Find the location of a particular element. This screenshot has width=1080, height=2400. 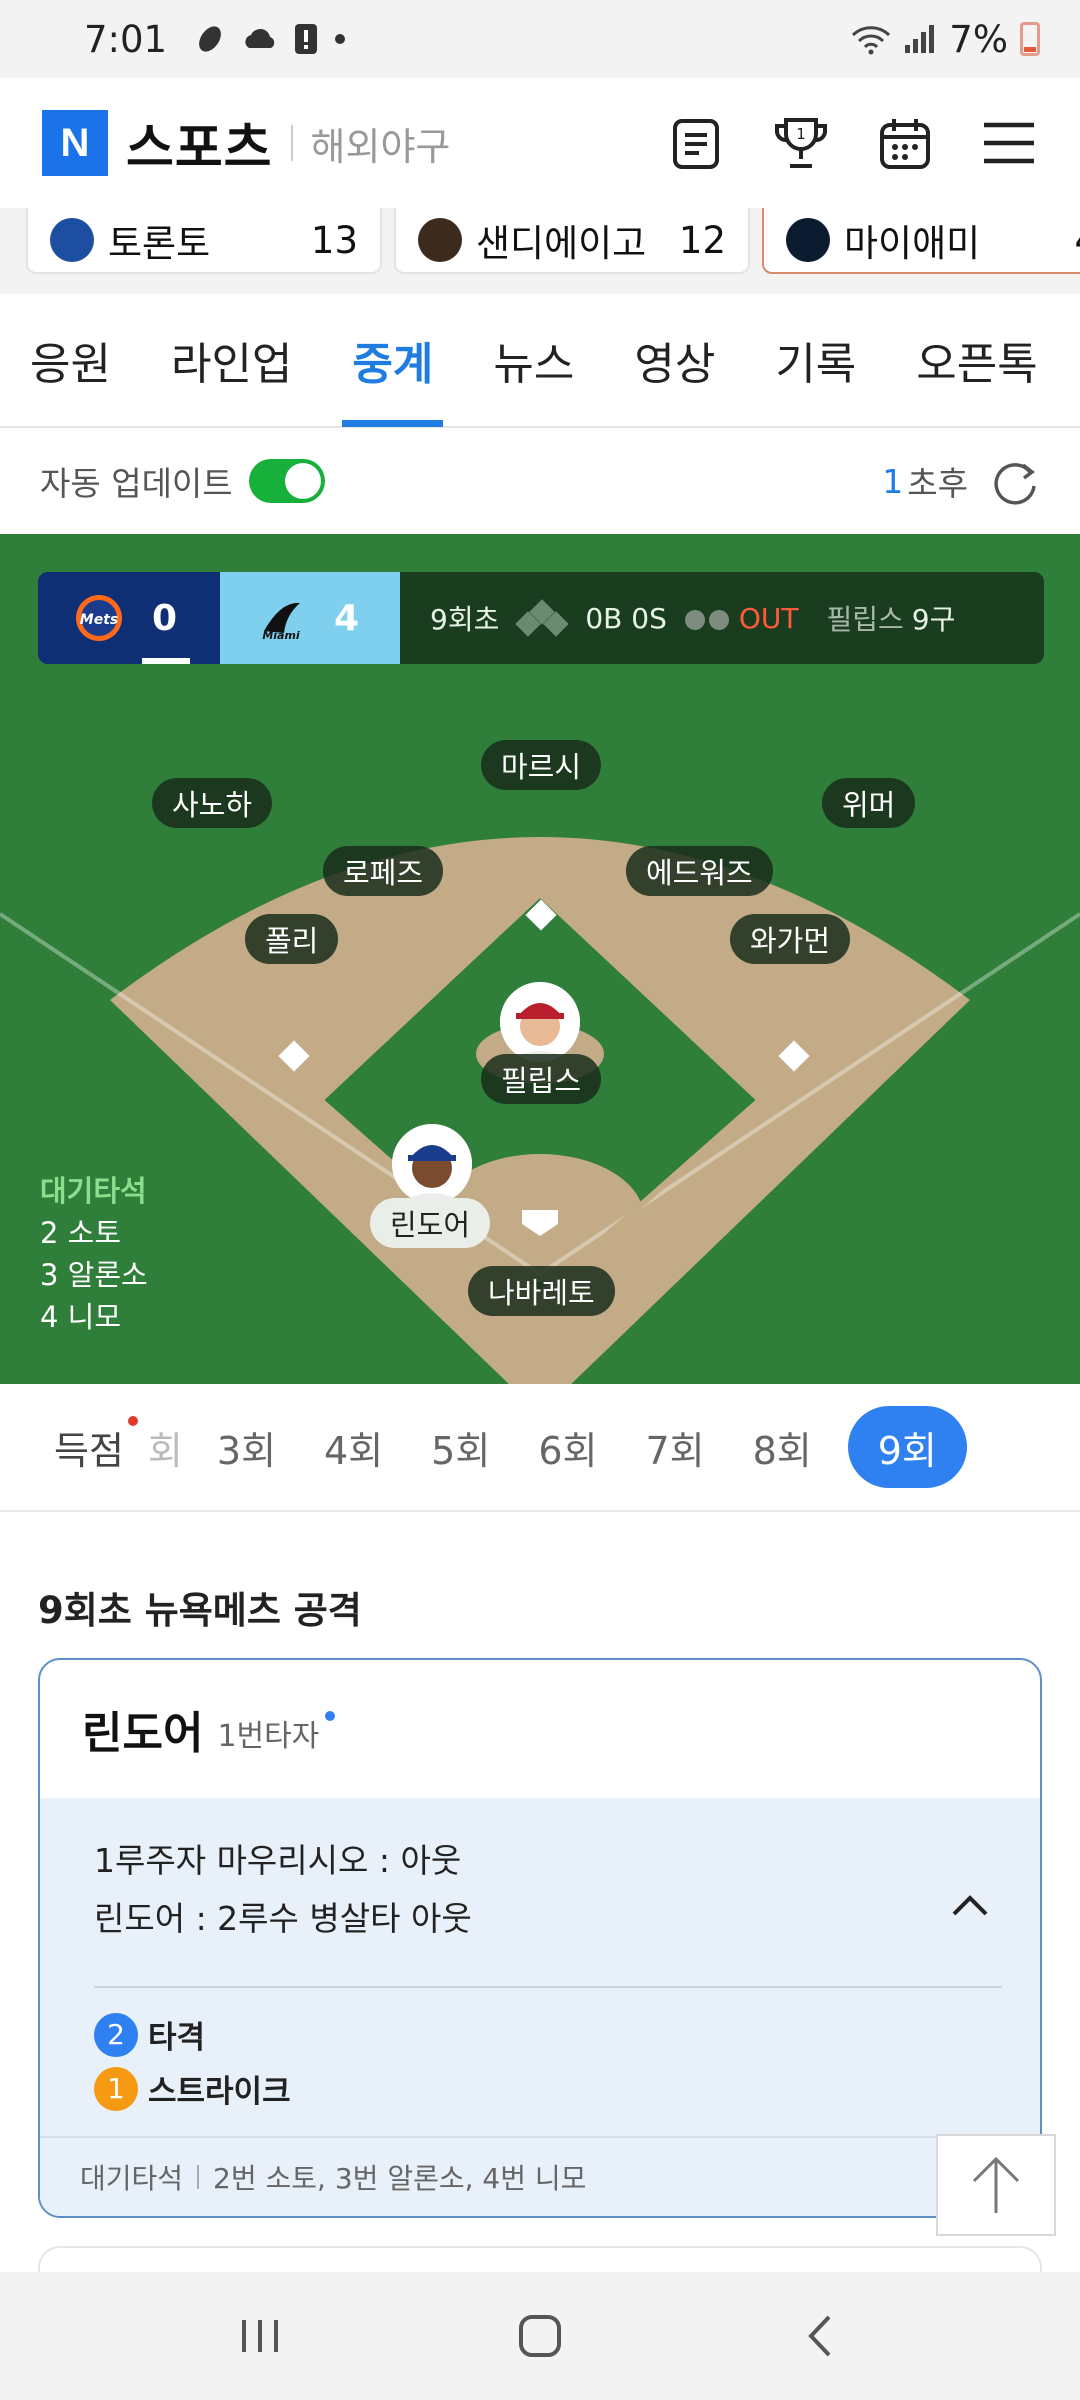

signal-icon is located at coordinates (920, 39).